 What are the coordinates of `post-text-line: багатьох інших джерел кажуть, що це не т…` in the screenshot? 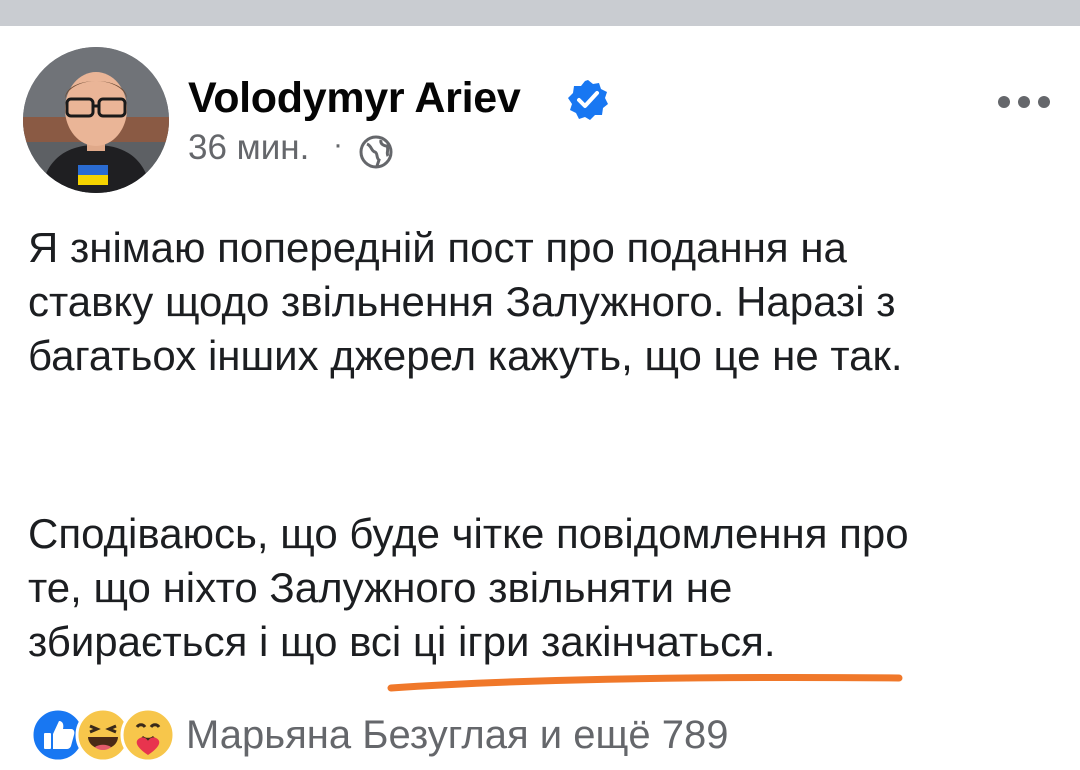 It's located at (465, 355).